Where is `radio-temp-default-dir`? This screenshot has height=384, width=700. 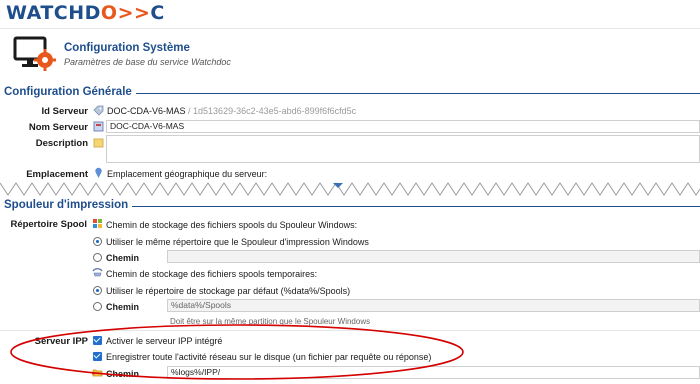 radio-temp-default-dir is located at coordinates (97, 290).